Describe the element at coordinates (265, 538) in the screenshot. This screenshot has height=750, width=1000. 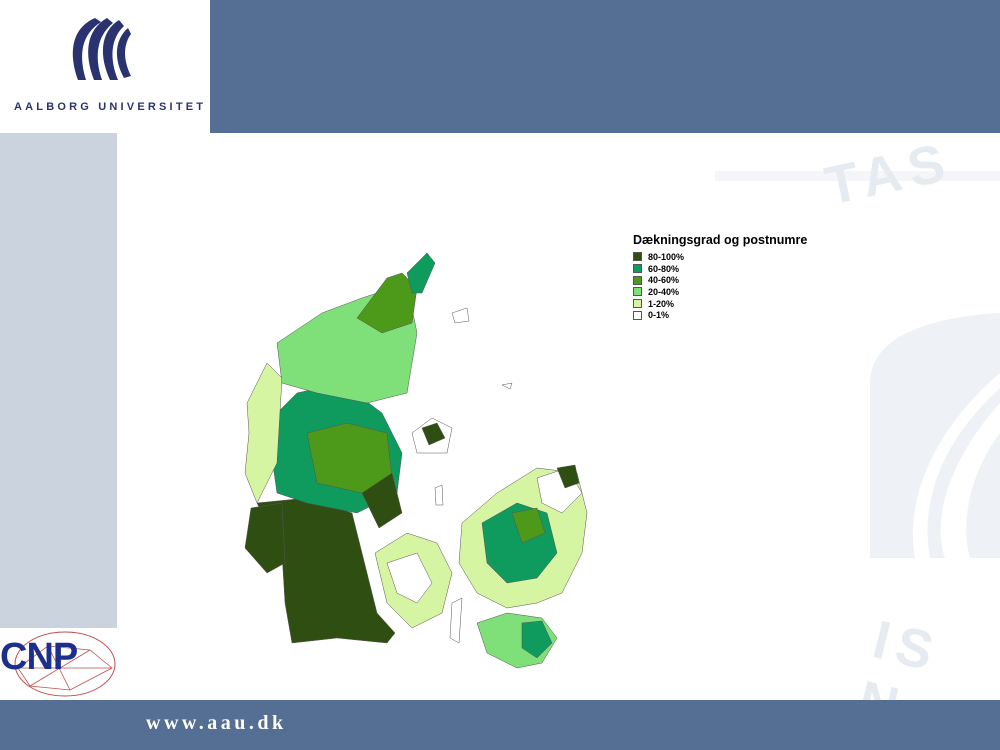
I see `jutland-west-coast-dark` at that location.